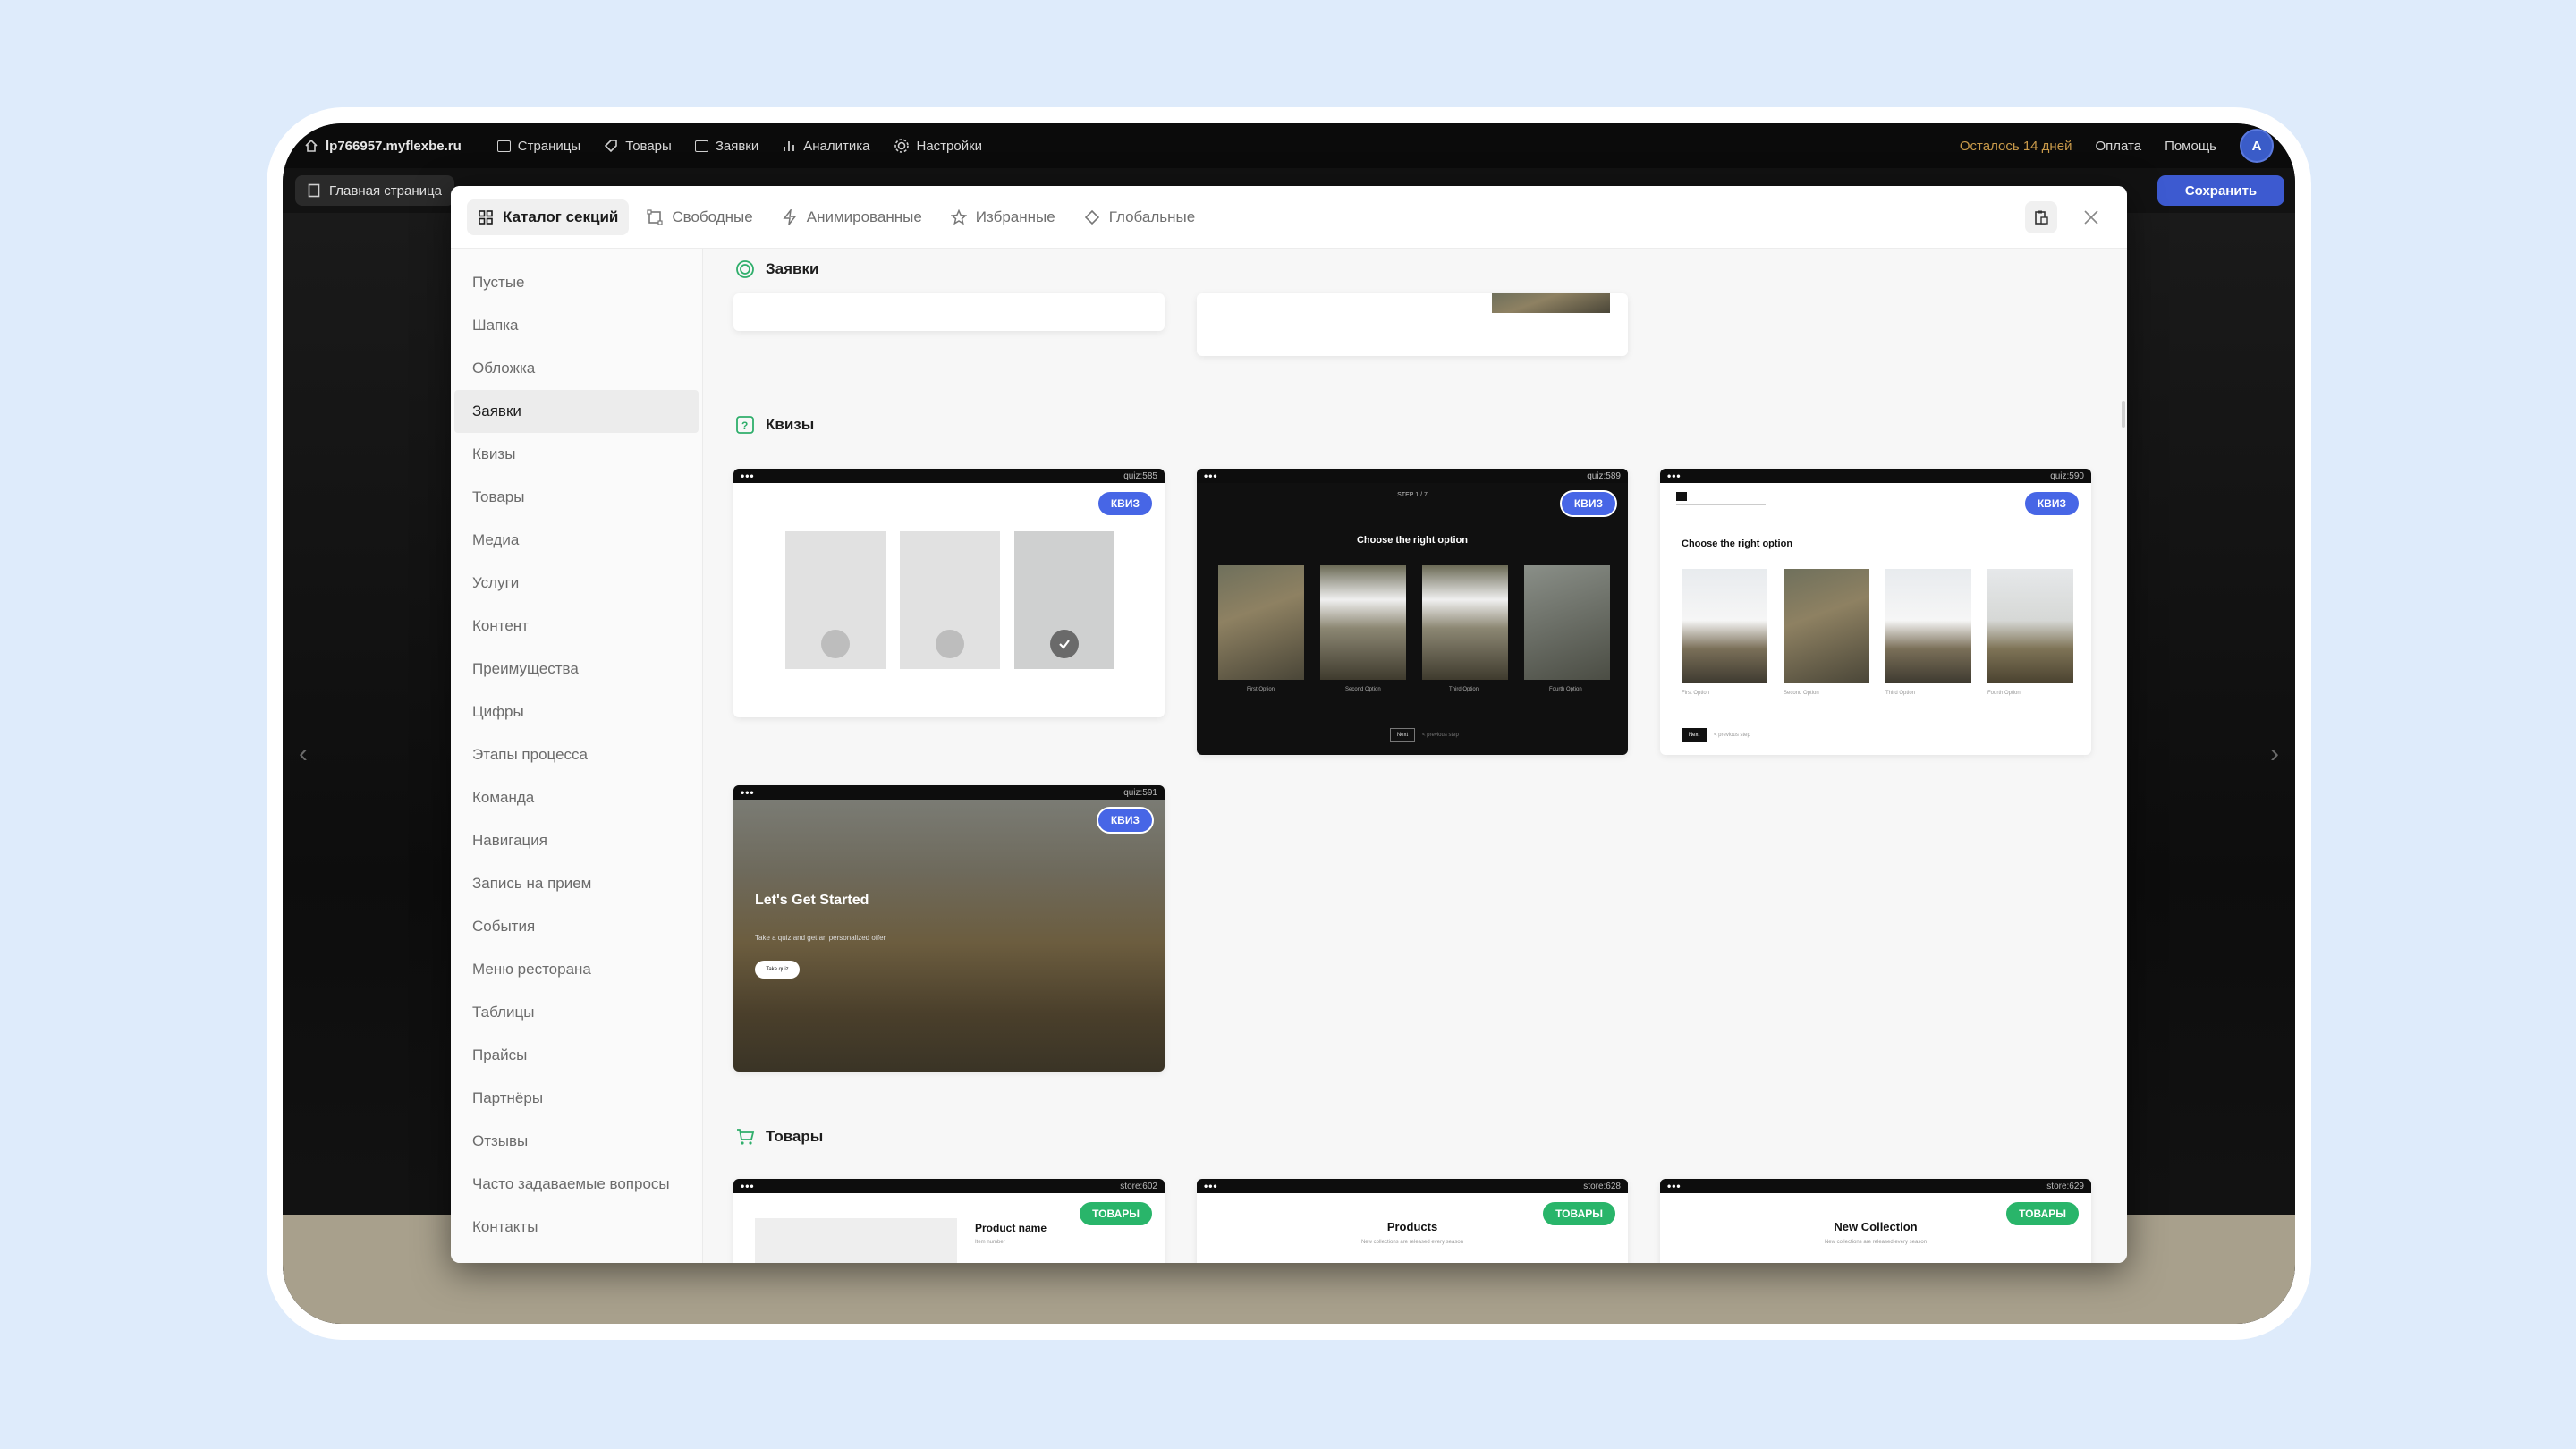 The height and width of the screenshot is (1449, 2576). I want to click on section-heading-products: Товары, so click(779, 1137).